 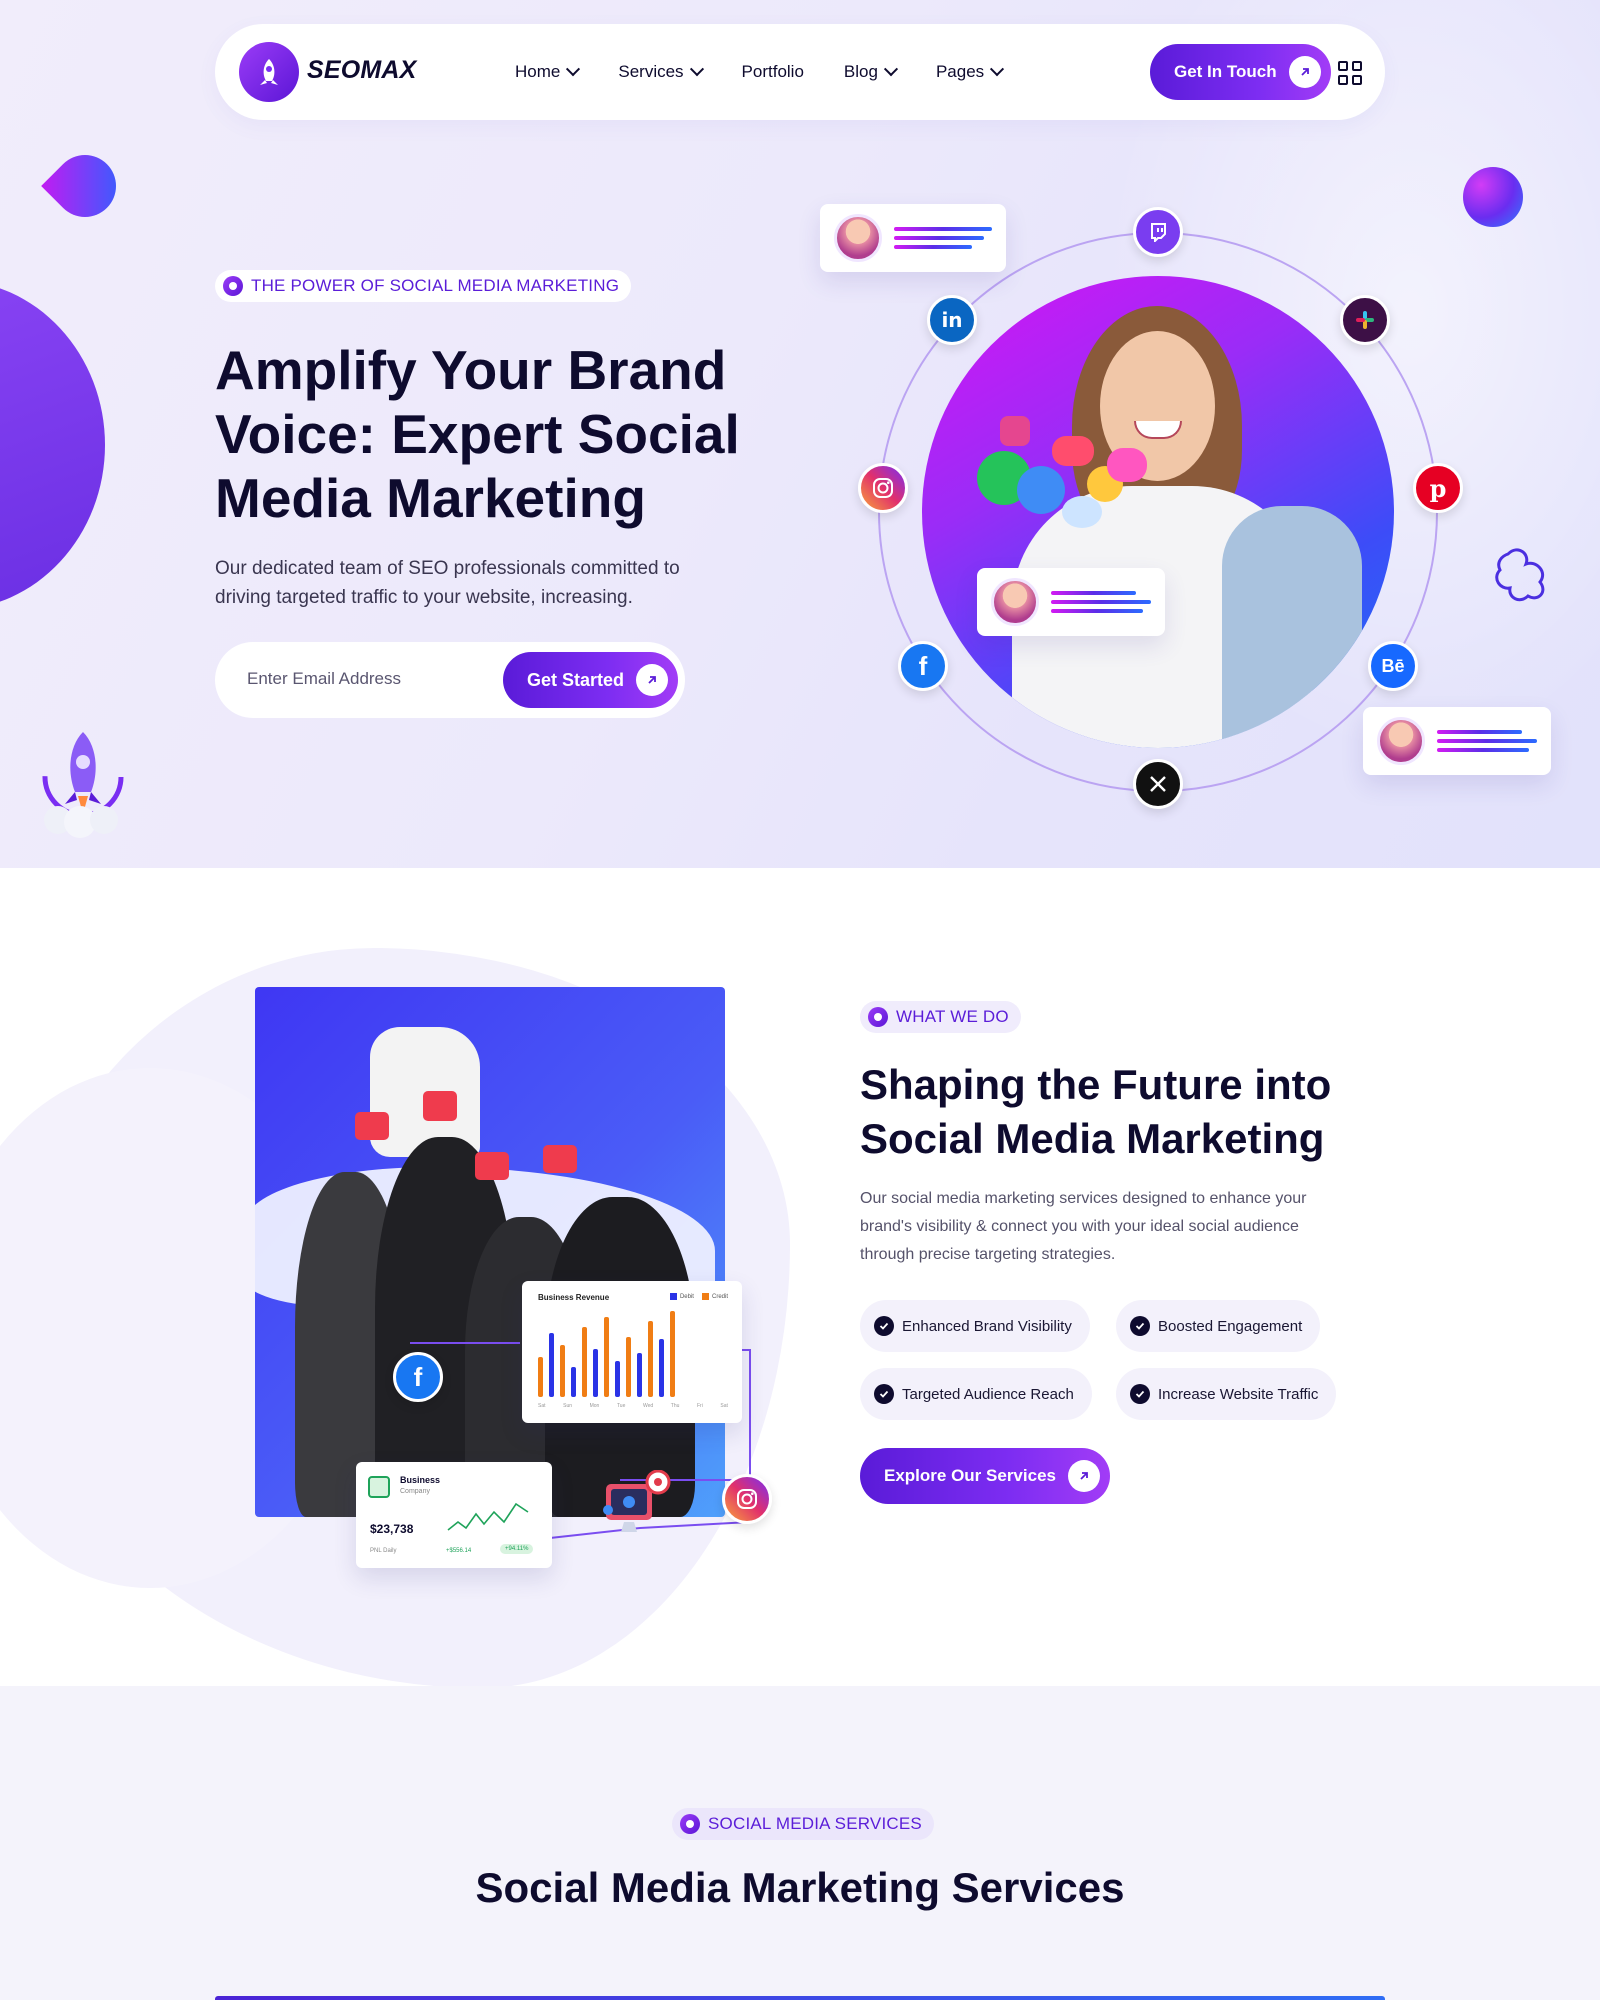 What do you see at coordinates (800, 1998) in the screenshot?
I see `services-card-top-edge` at bounding box center [800, 1998].